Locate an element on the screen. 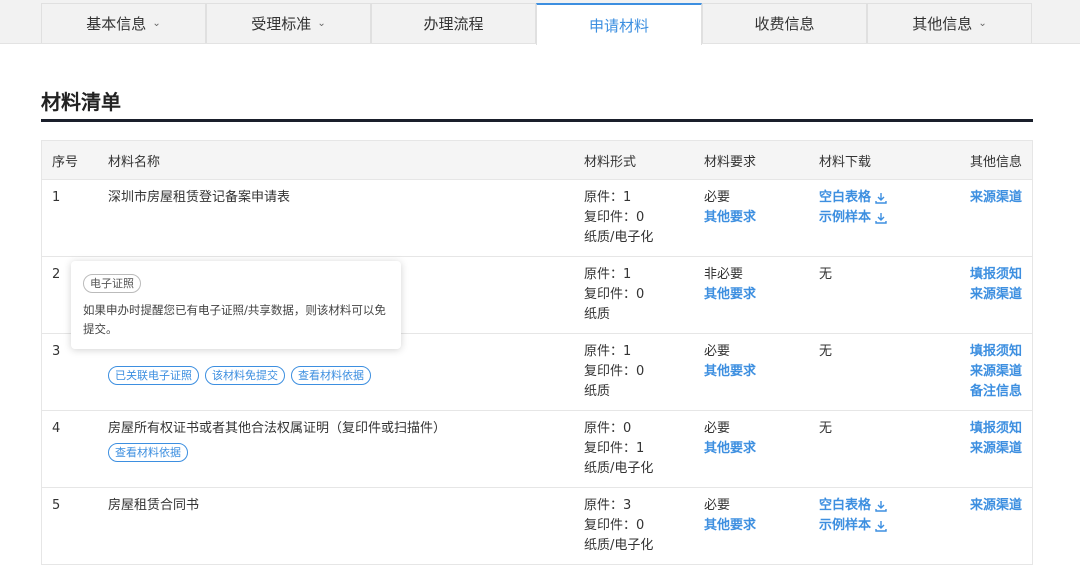  tab-label: 受理标准 is located at coordinates (281, 24).